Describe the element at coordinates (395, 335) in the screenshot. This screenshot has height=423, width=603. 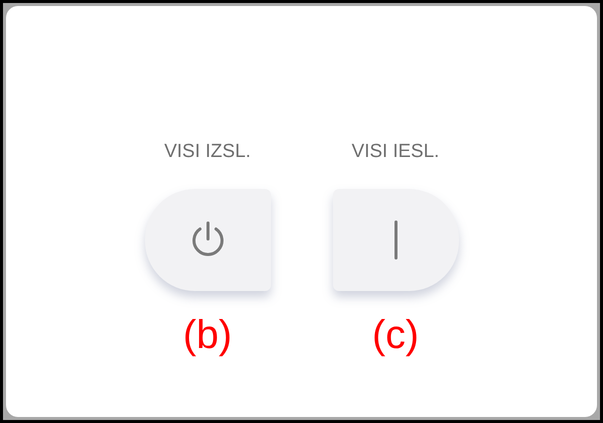
I see `caption: (c)` at that location.